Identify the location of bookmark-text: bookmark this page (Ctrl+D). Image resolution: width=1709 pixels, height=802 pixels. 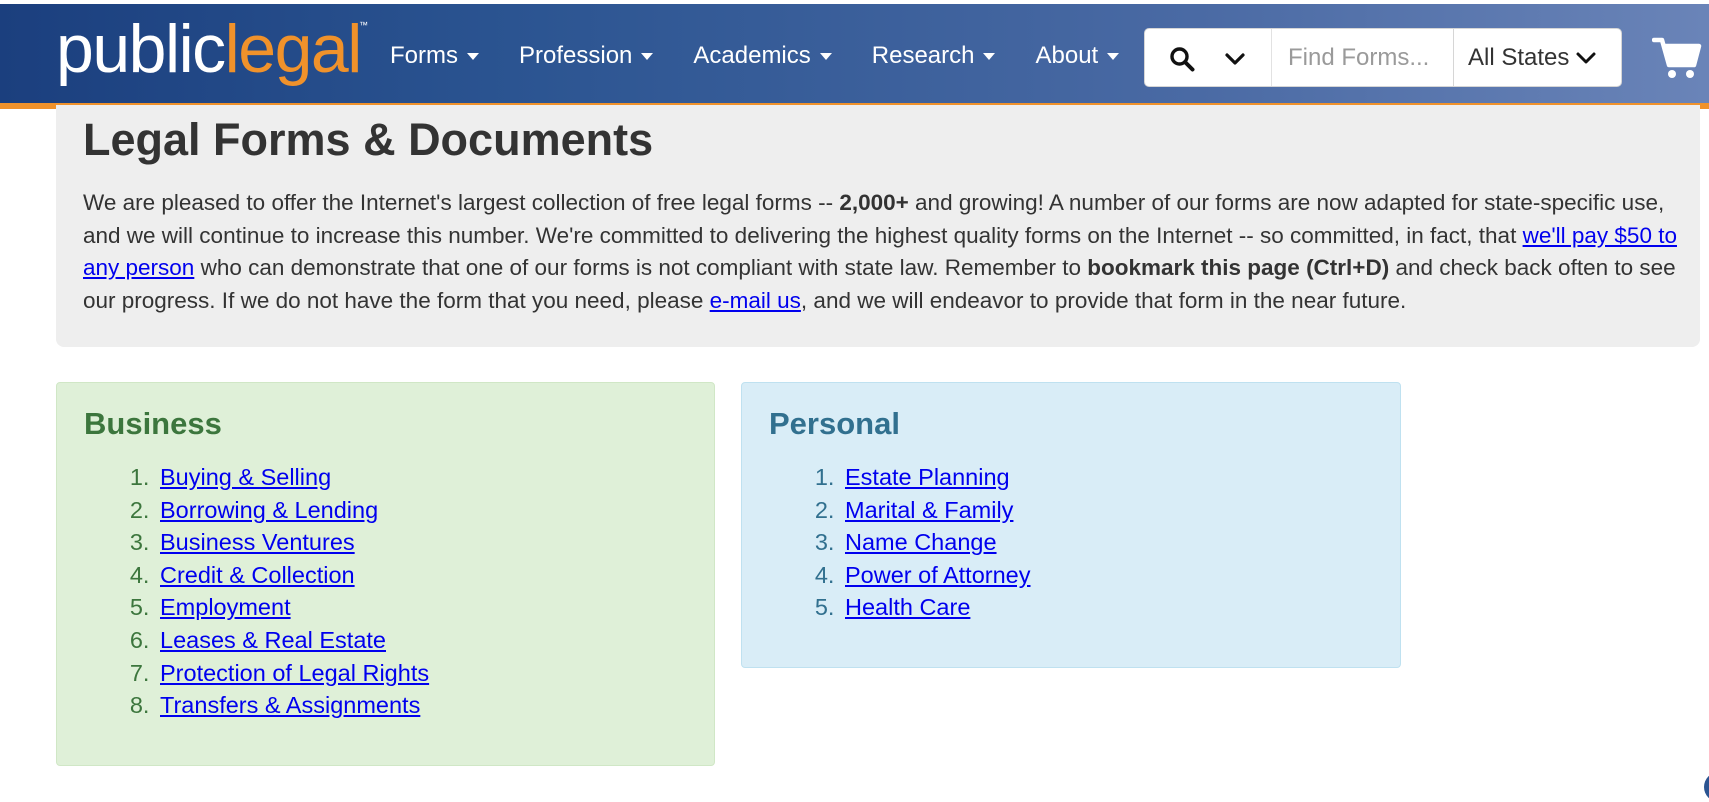
(1238, 267).